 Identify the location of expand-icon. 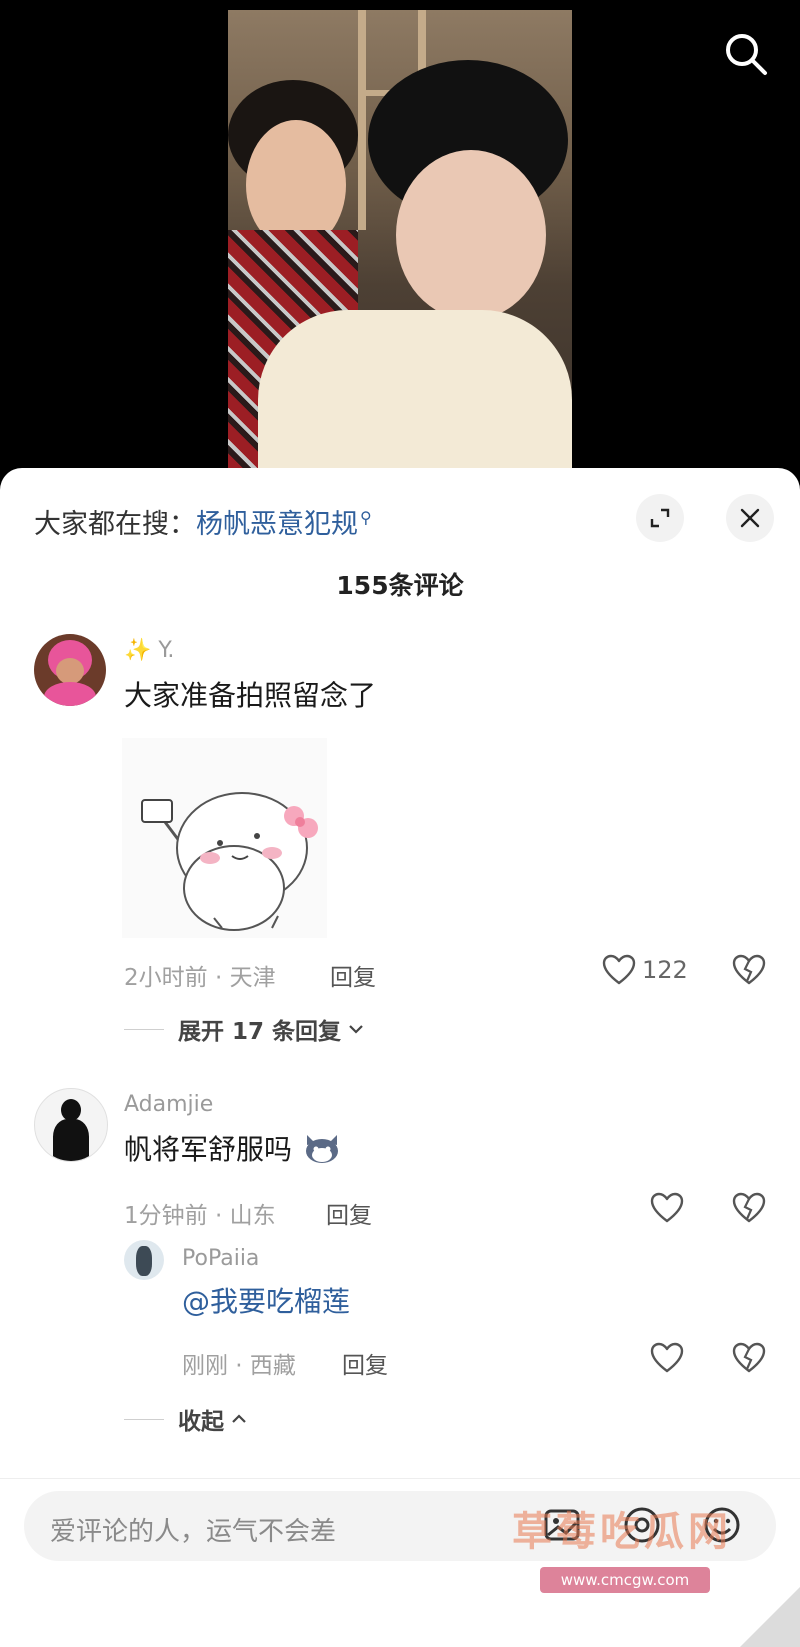
(660, 518).